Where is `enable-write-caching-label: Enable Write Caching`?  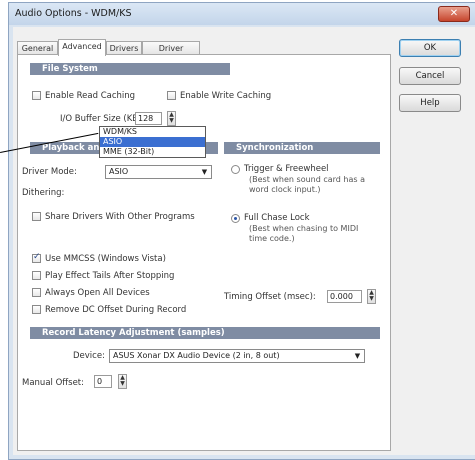 enable-write-caching-label: Enable Write Caching is located at coordinates (226, 96).